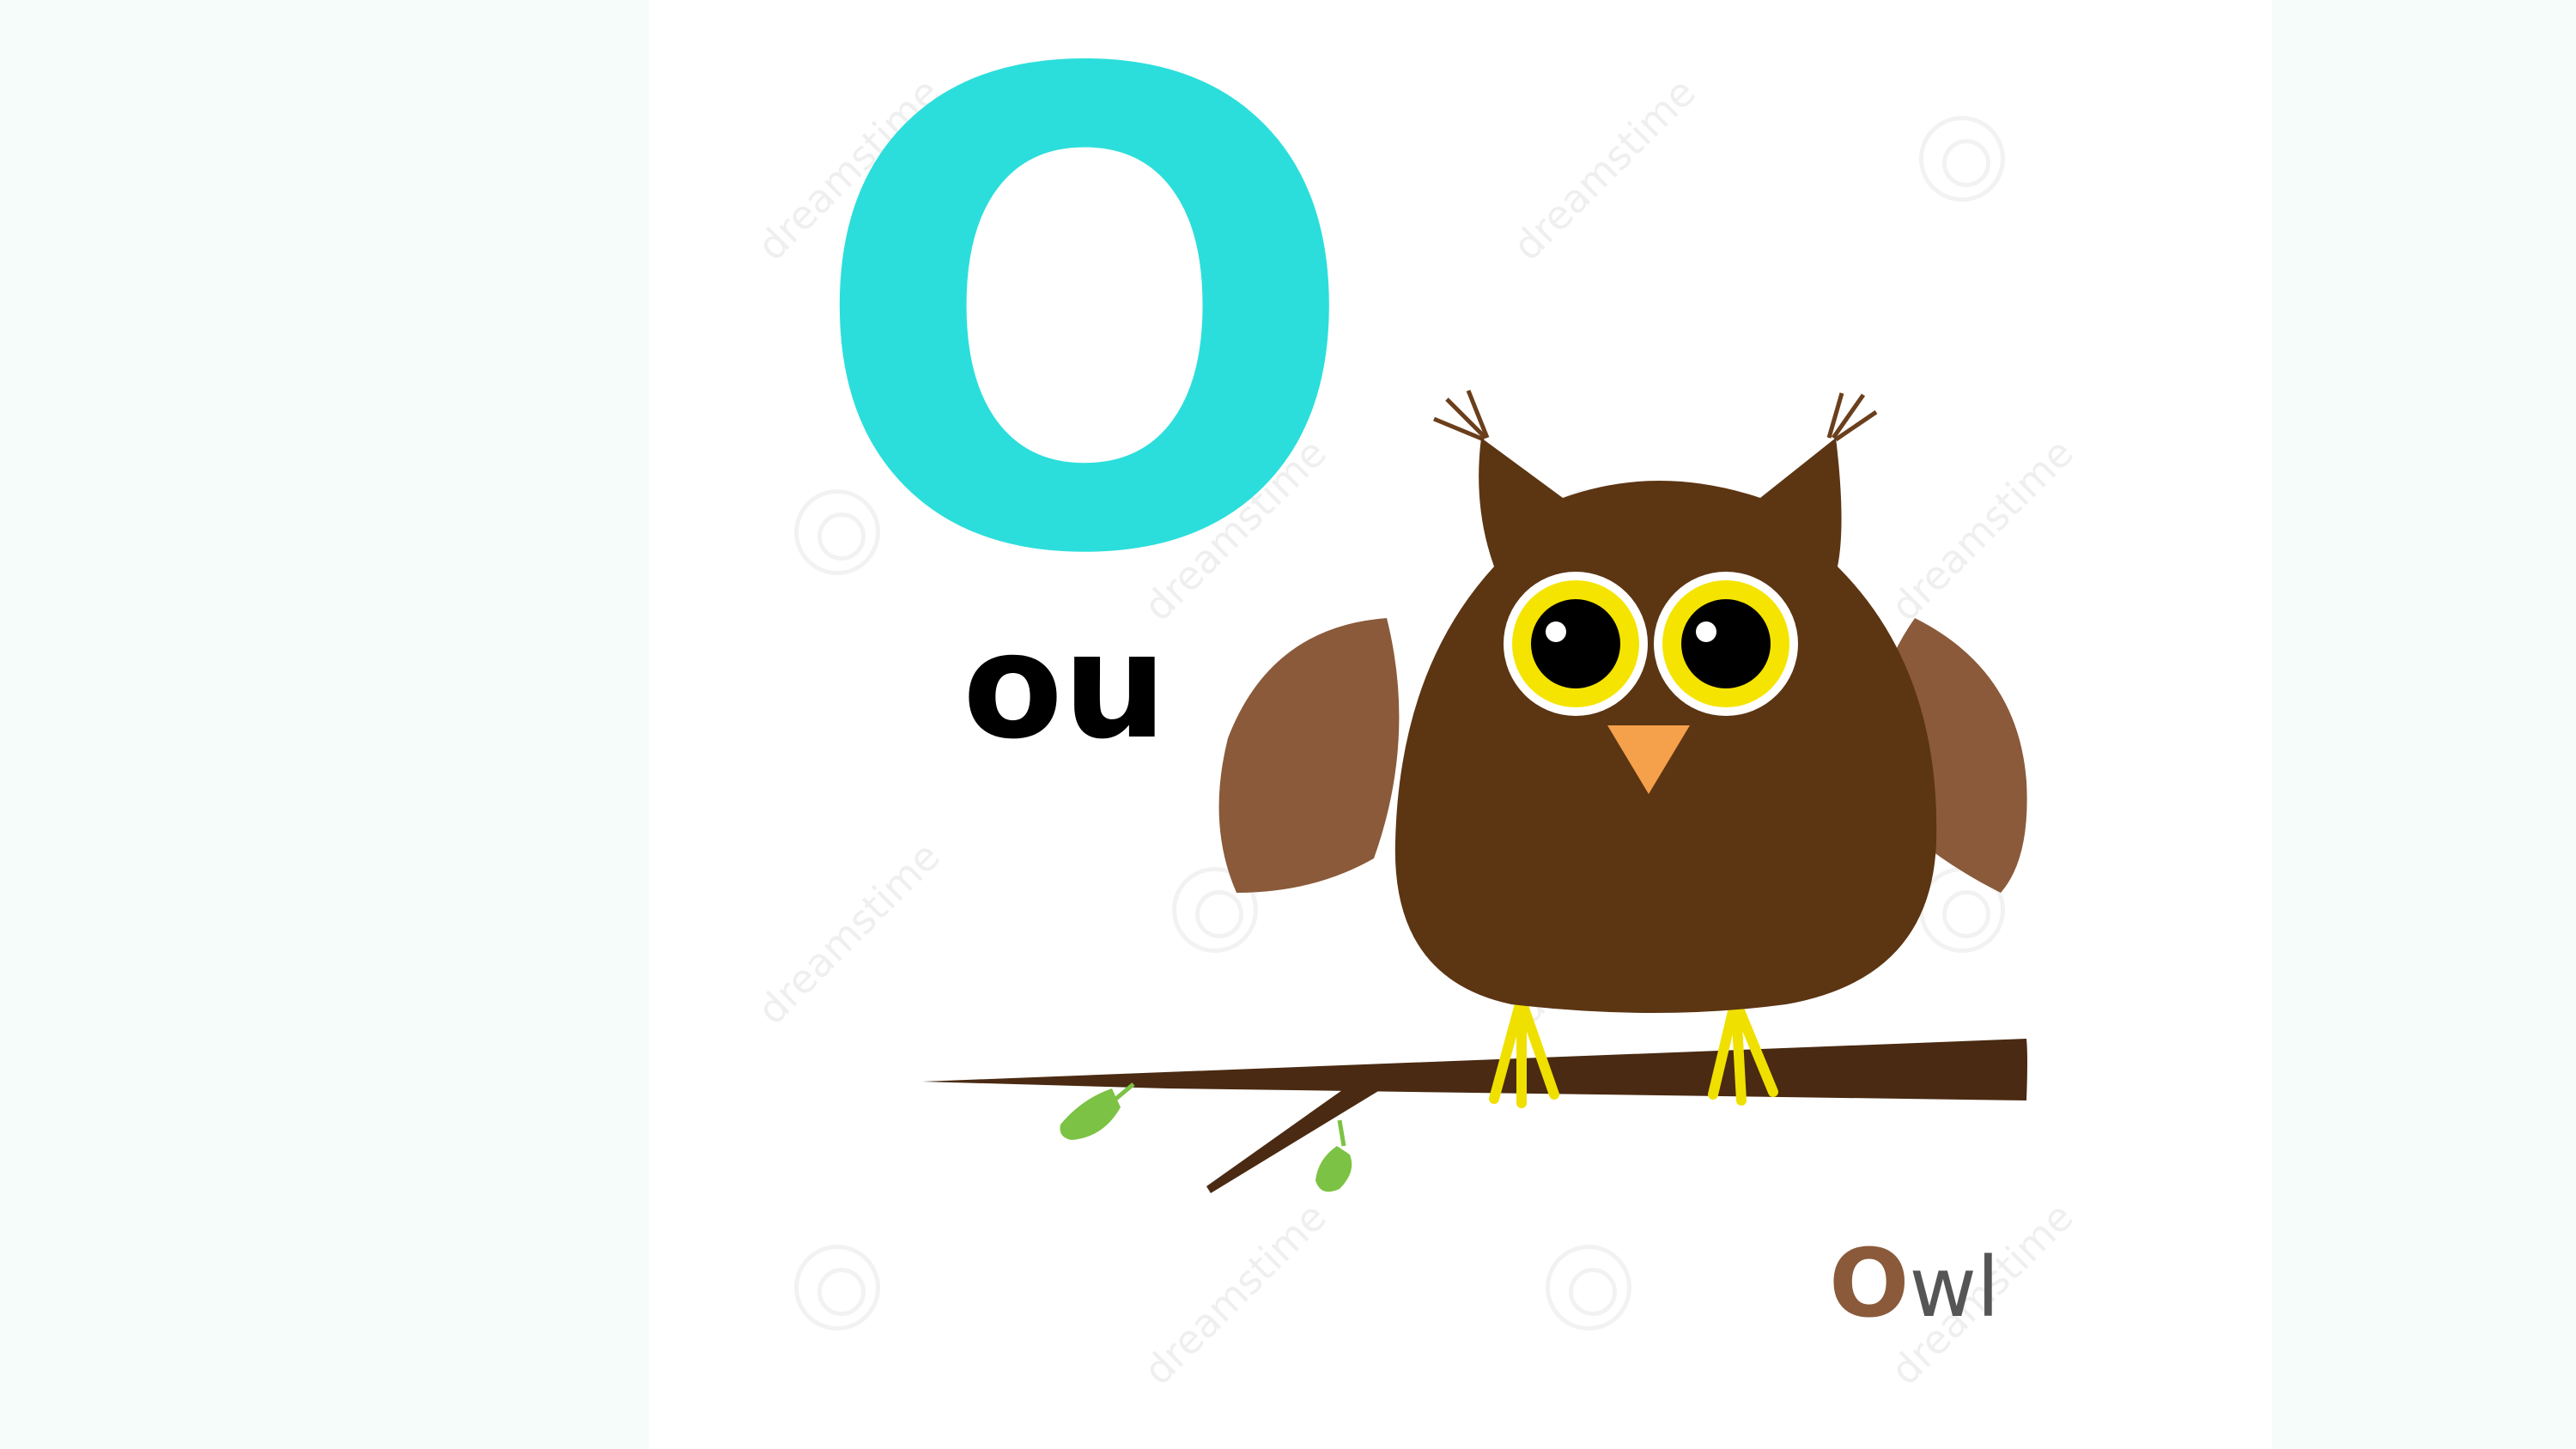 The image size is (2576, 1449). What do you see at coordinates (1954, 1288) in the screenshot?
I see `word-rest: wl` at bounding box center [1954, 1288].